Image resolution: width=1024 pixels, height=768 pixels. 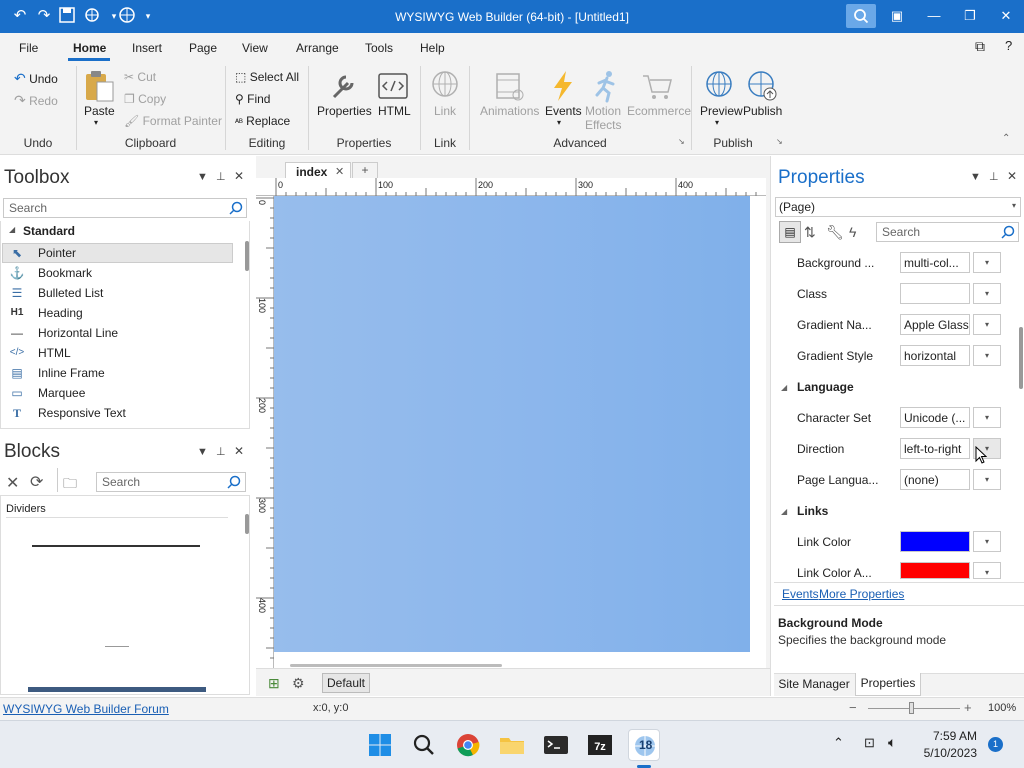 What do you see at coordinates (897, 16) in the screenshot?
I see `display-mode-icon: ▣` at bounding box center [897, 16].